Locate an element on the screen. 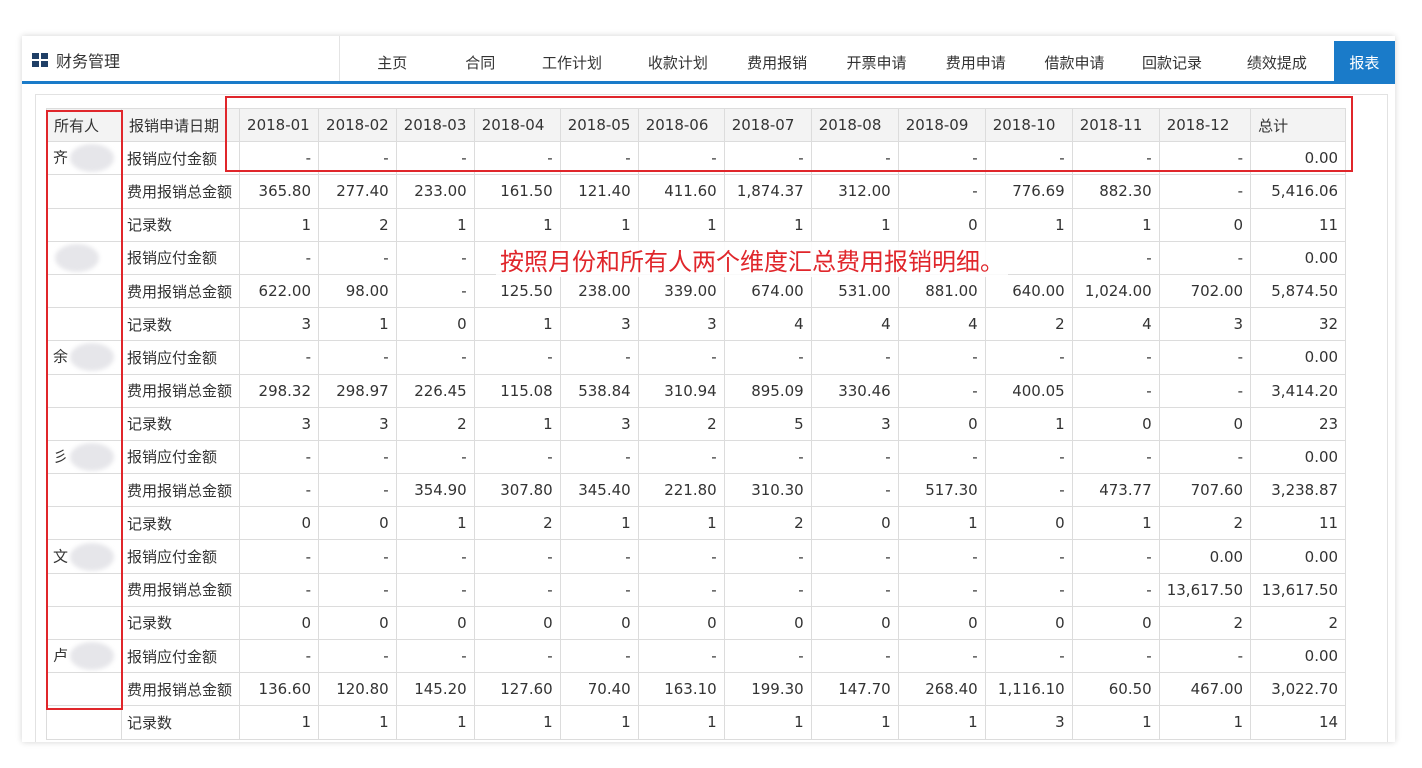 This screenshot has height=768, width=1422. column-header: 2018-11 is located at coordinates (1115, 125).